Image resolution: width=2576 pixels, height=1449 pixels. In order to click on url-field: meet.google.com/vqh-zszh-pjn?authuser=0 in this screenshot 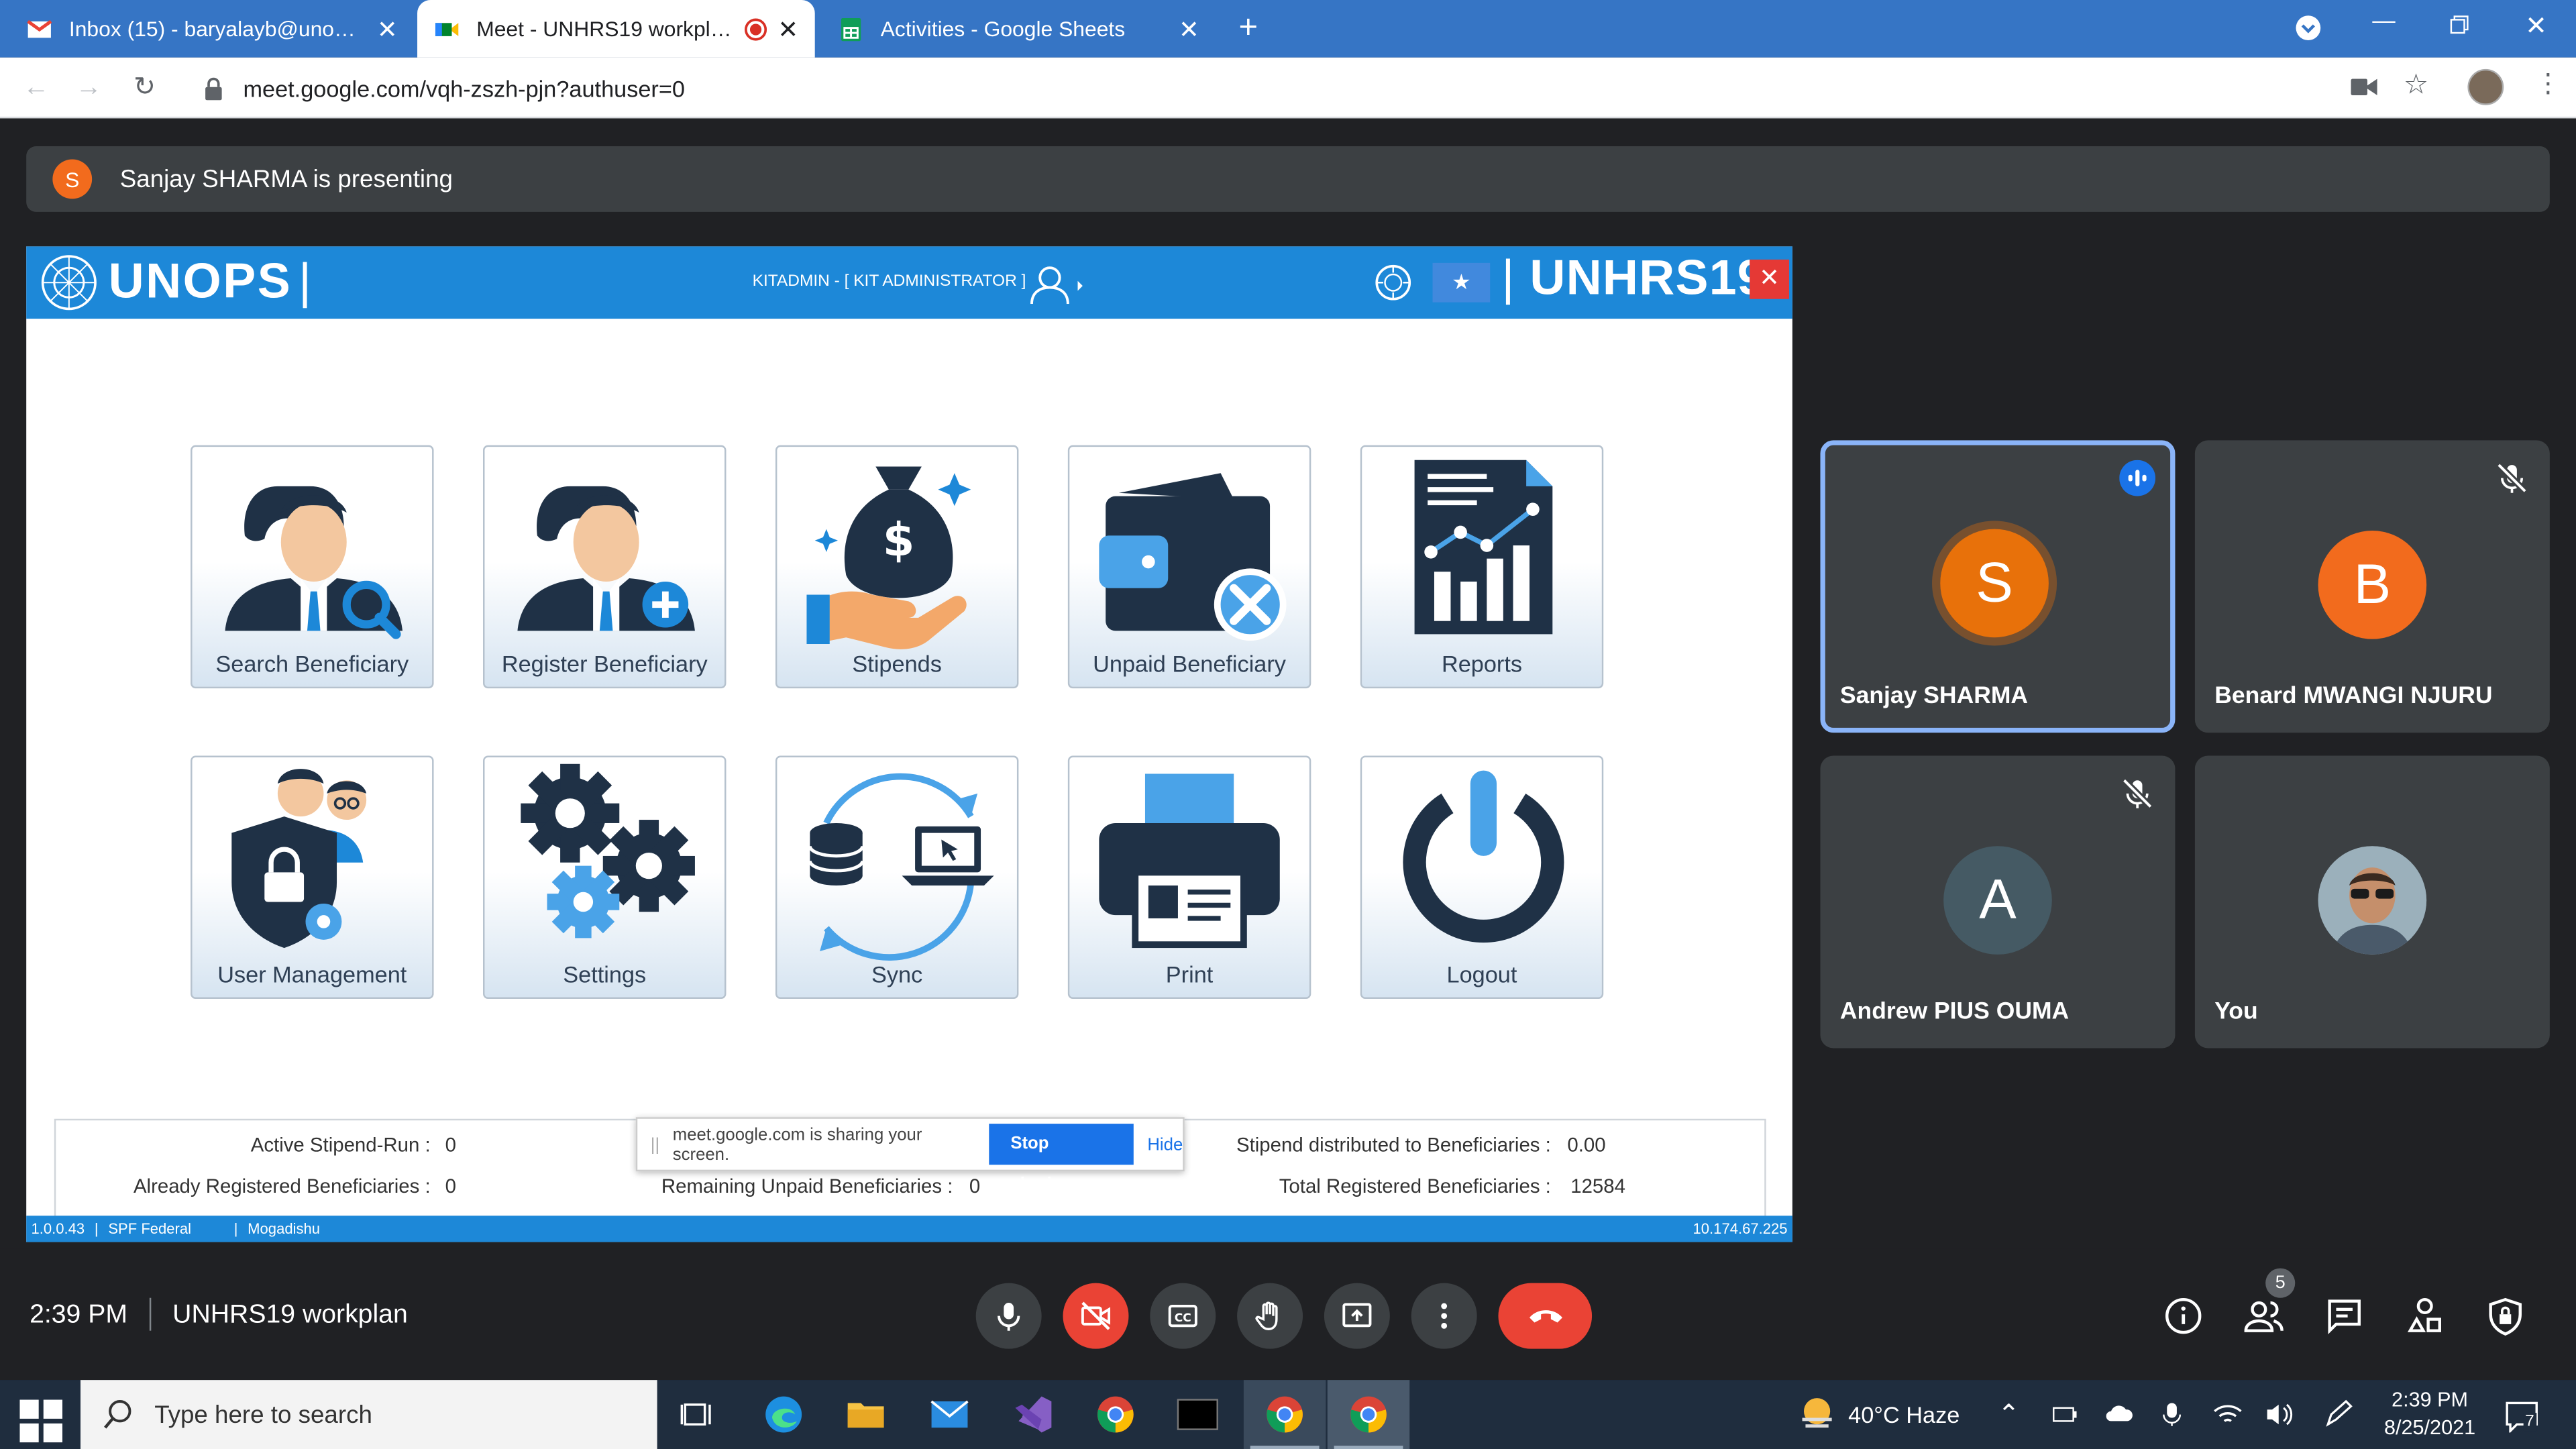, I will do `click(1260, 88)`.